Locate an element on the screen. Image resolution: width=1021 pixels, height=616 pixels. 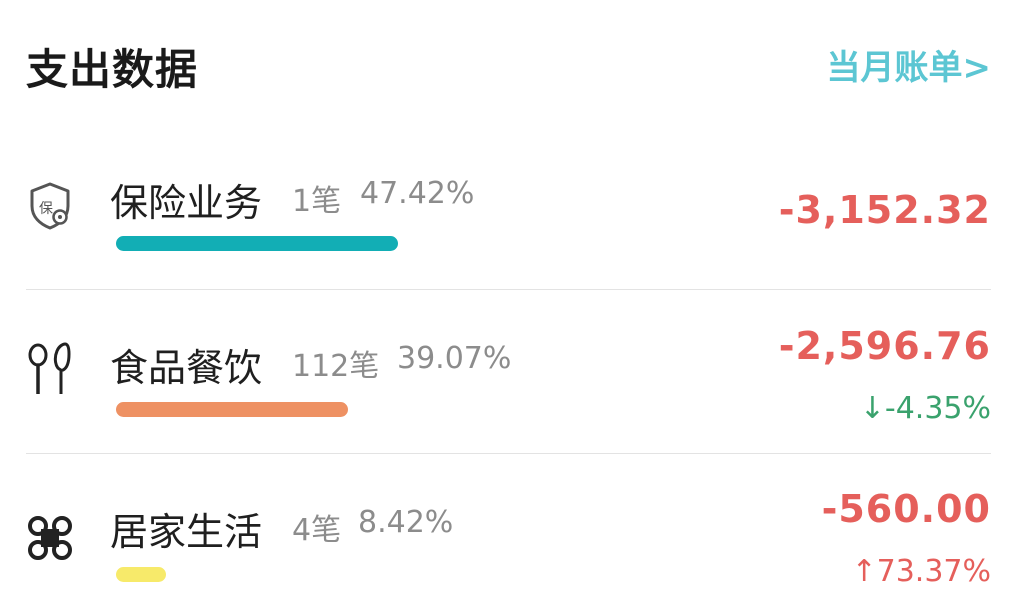
category-name: 食品餐饮 is located at coordinates (186, 368).